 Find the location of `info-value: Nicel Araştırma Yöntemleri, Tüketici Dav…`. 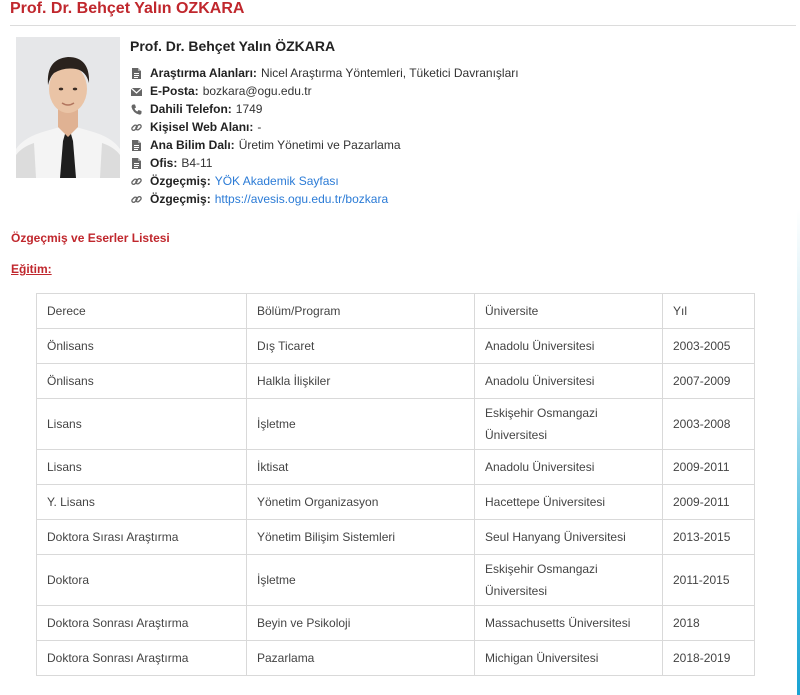

info-value: Nicel Araştırma Yöntemleri, Tüketici Dav… is located at coordinates (389, 73).